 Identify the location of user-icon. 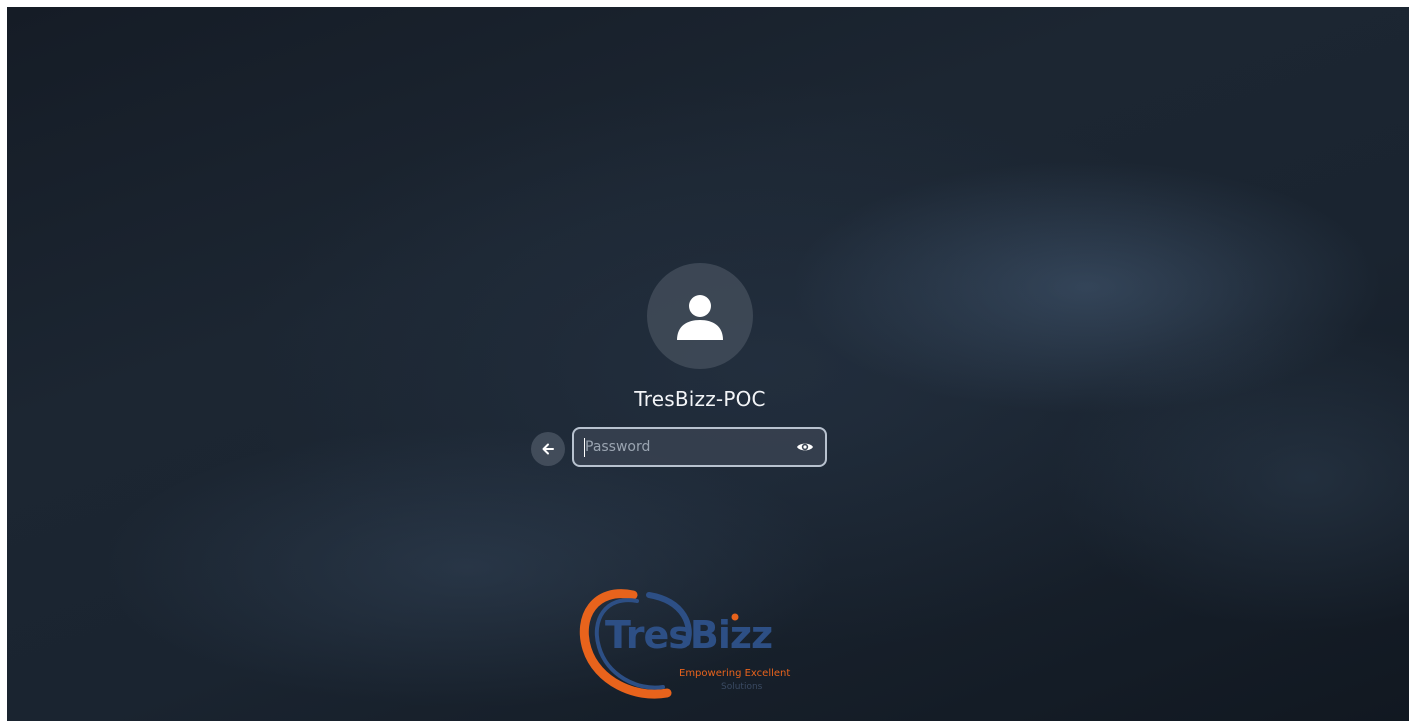
(700, 317).